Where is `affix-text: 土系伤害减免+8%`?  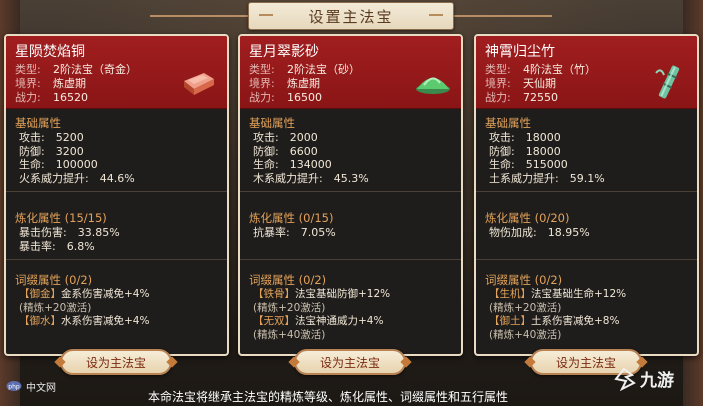
affix-text: 土系伤害减免+8% is located at coordinates (575, 321).